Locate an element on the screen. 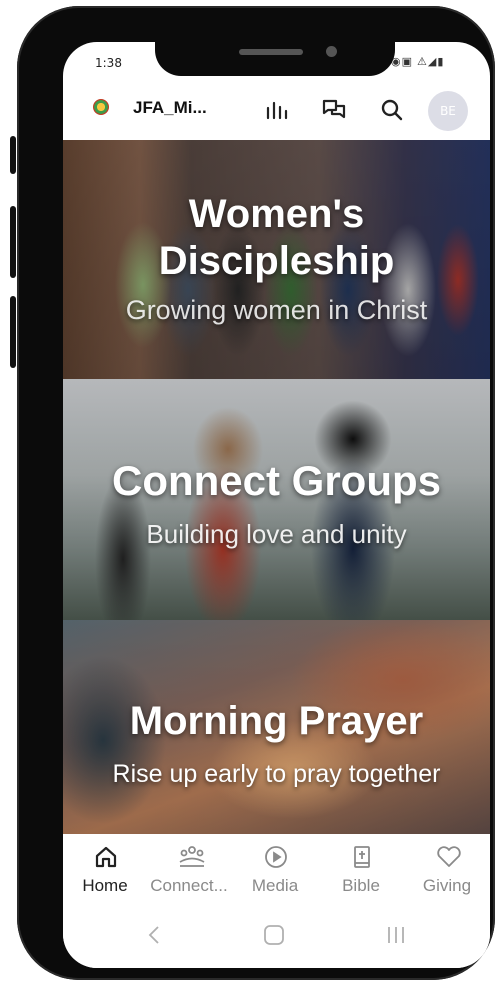  back-icon is located at coordinates (154, 938).